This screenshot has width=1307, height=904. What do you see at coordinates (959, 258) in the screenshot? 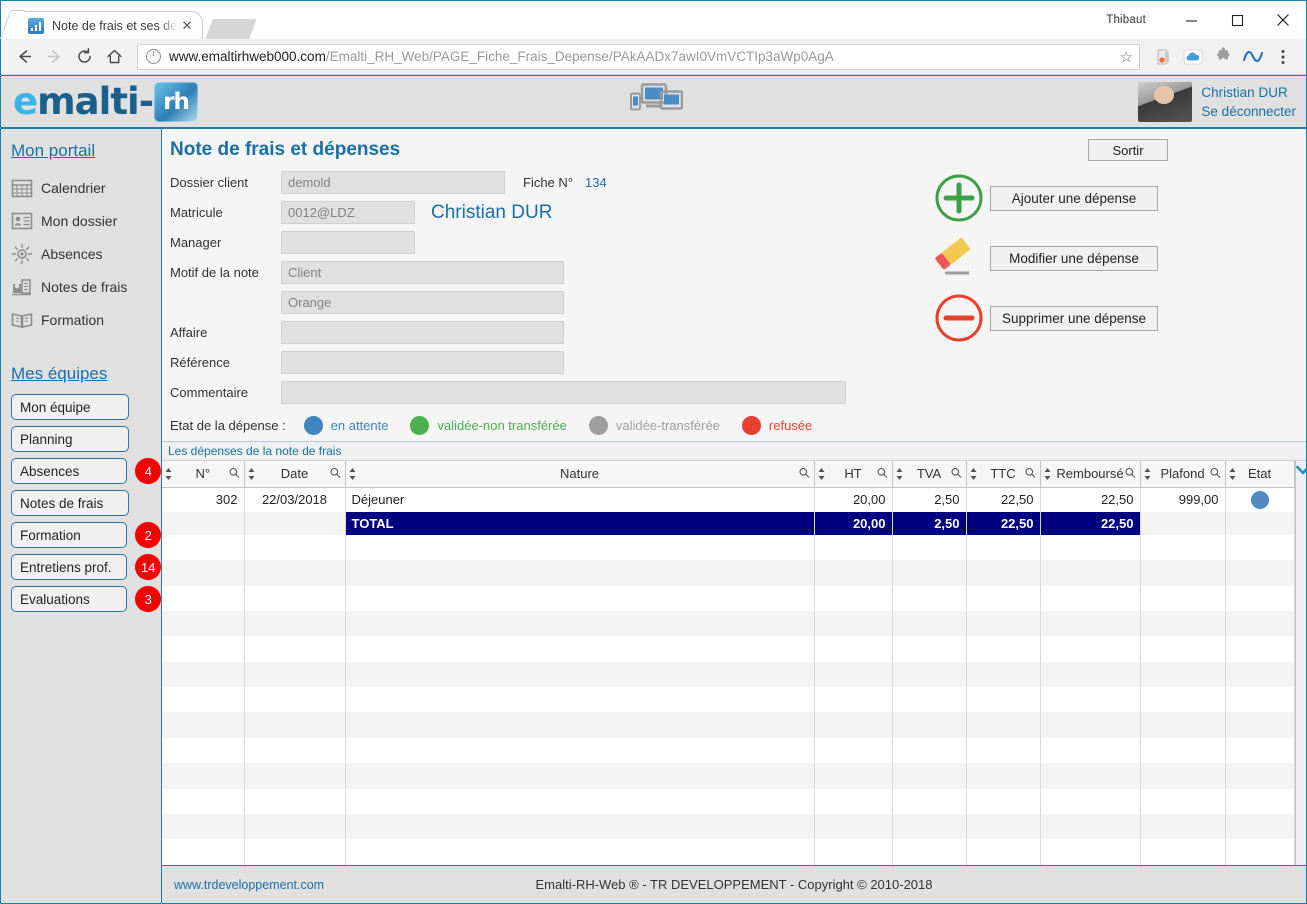
I see `pencil-edit-icon` at bounding box center [959, 258].